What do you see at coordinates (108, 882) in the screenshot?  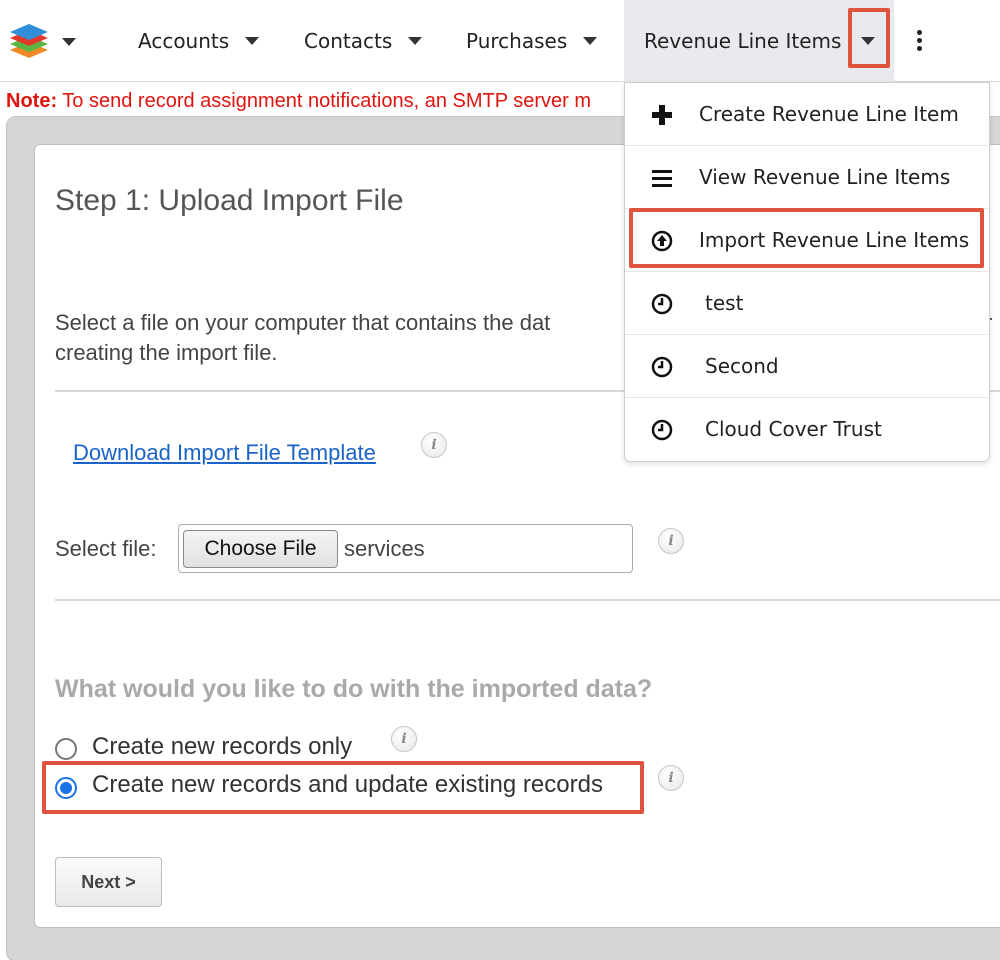 I see `next-button: Next >` at bounding box center [108, 882].